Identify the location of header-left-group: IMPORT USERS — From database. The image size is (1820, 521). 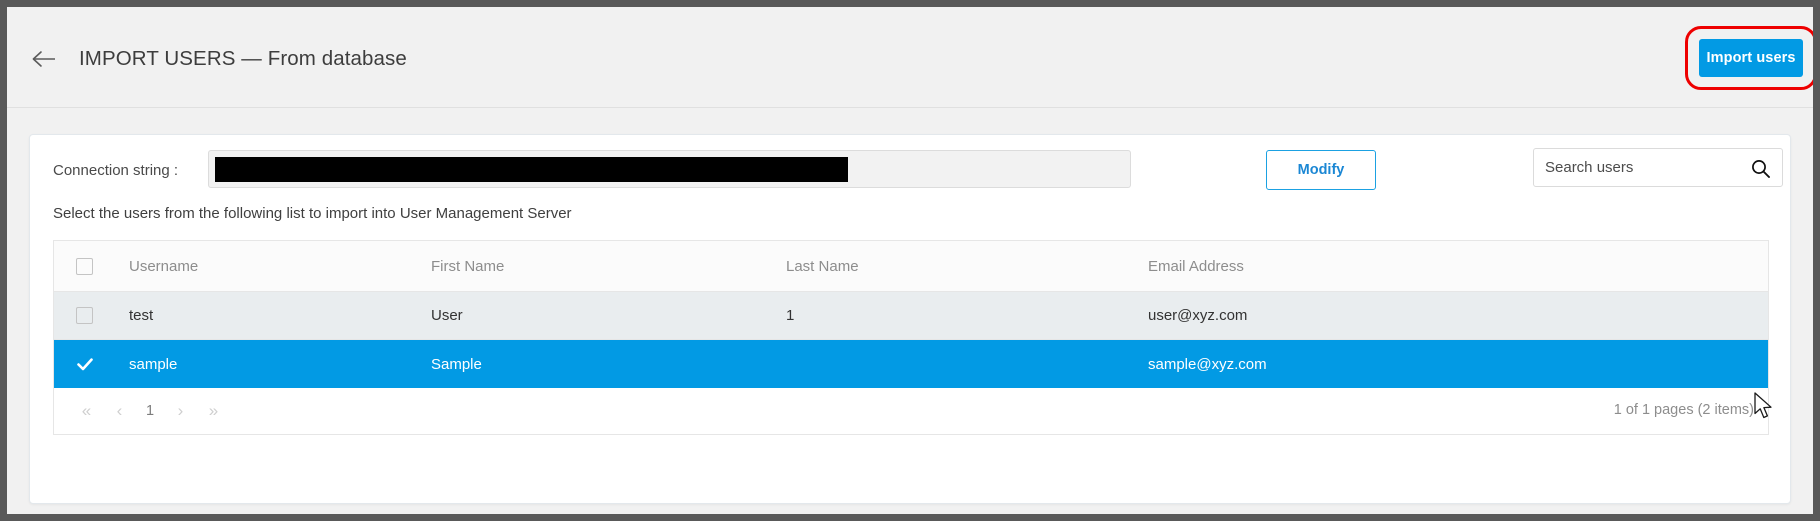
(219, 59).